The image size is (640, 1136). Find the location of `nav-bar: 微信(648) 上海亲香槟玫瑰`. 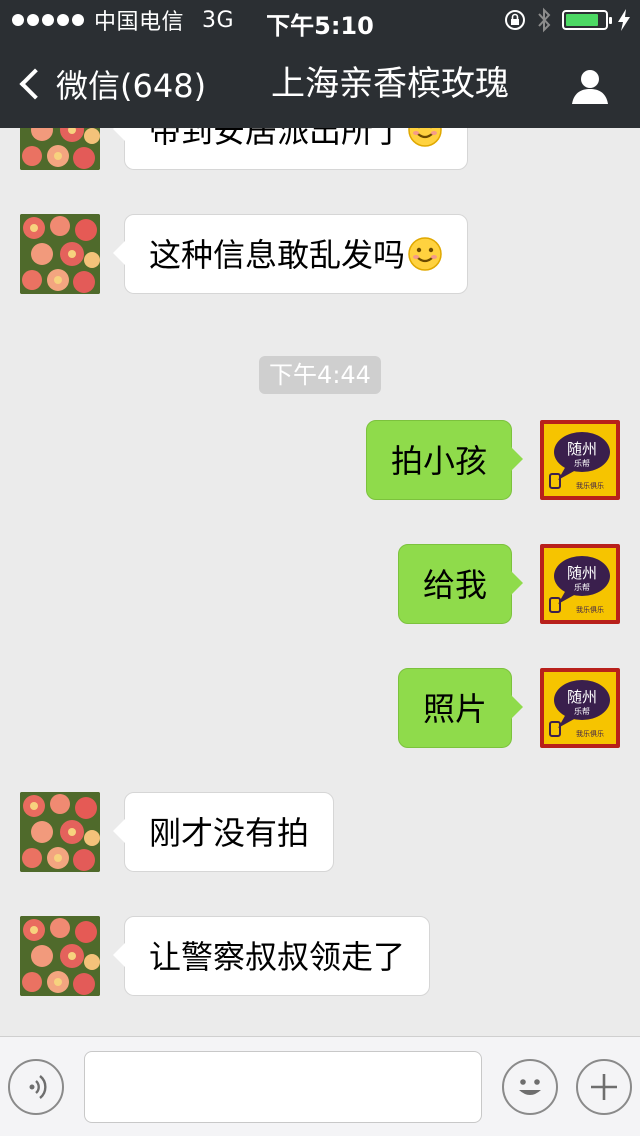

nav-bar: 微信(648) 上海亲香槟玫瑰 is located at coordinates (320, 84).